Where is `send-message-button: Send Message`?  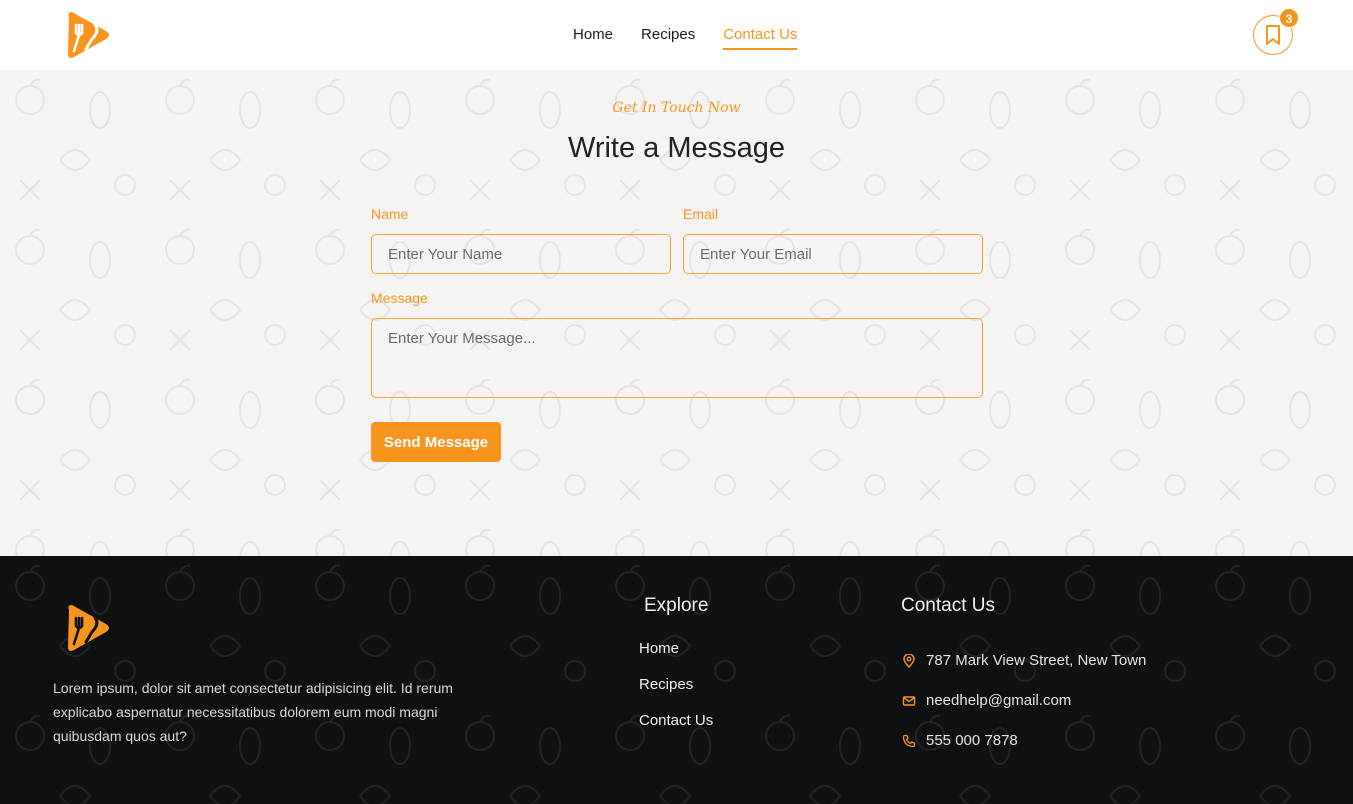 send-message-button: Send Message is located at coordinates (436, 442).